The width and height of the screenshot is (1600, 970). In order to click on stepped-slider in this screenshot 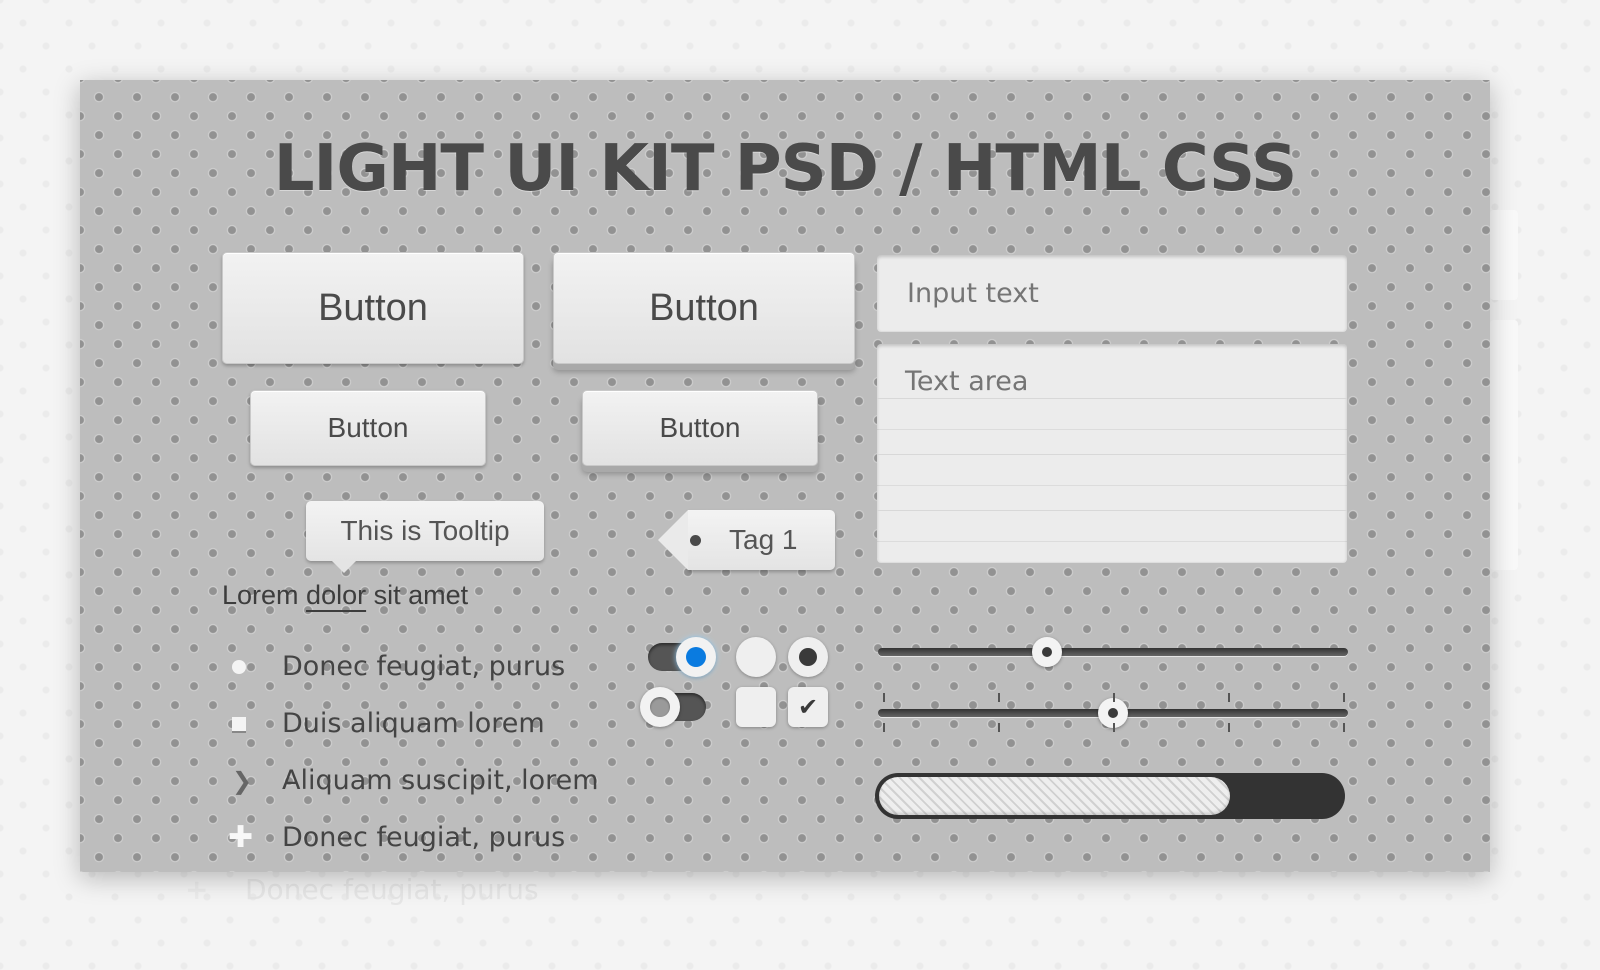, I will do `click(1113, 713)`.